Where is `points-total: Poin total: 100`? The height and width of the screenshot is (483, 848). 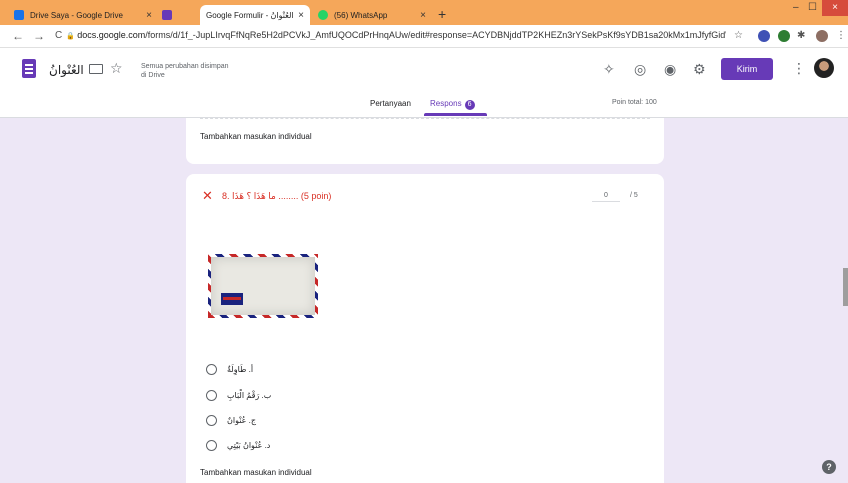
points-total: Poin total: 100 is located at coordinates (634, 102).